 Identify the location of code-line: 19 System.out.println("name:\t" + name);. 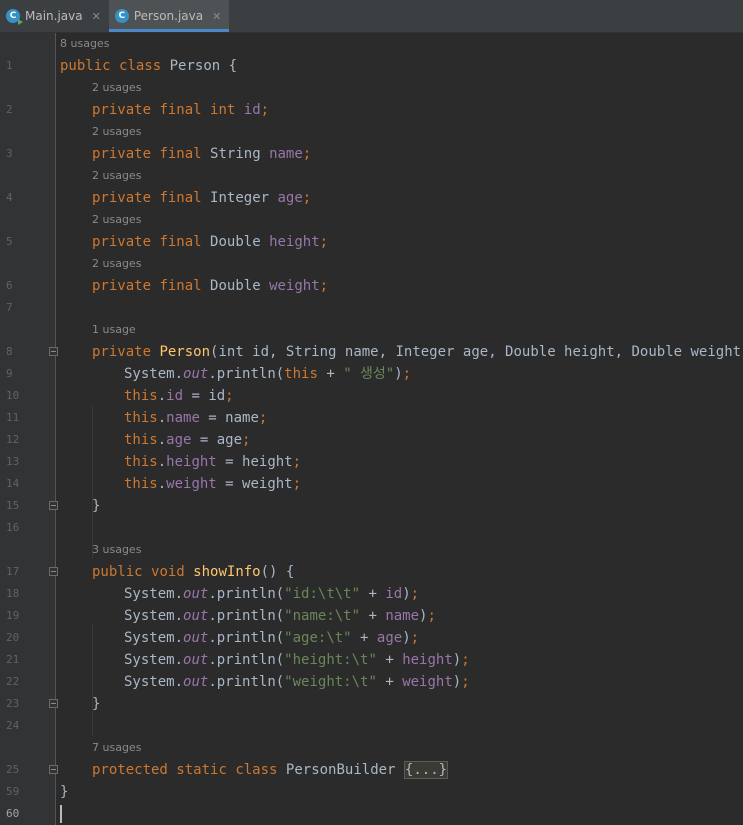
(371, 616).